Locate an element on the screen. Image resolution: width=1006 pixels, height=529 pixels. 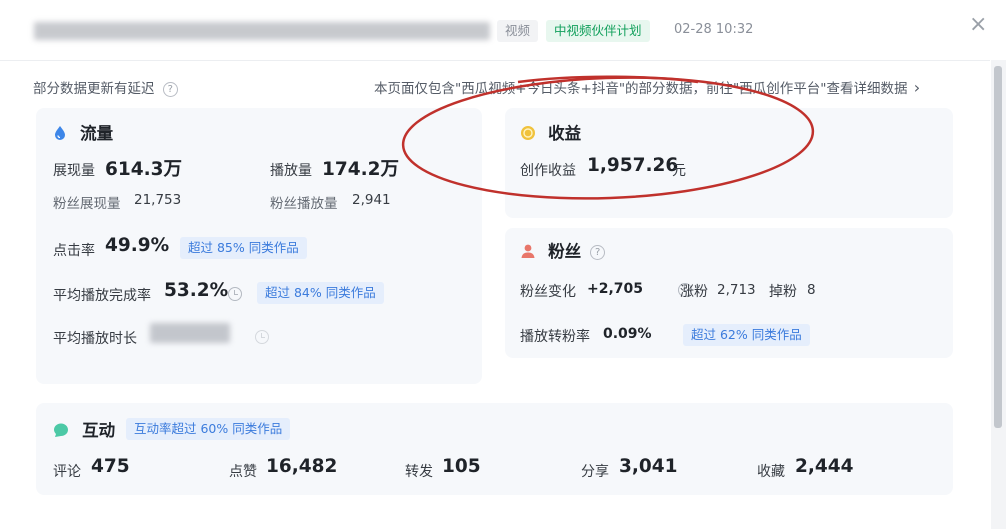
fan-impressions-value: 21,753 is located at coordinates (158, 200).